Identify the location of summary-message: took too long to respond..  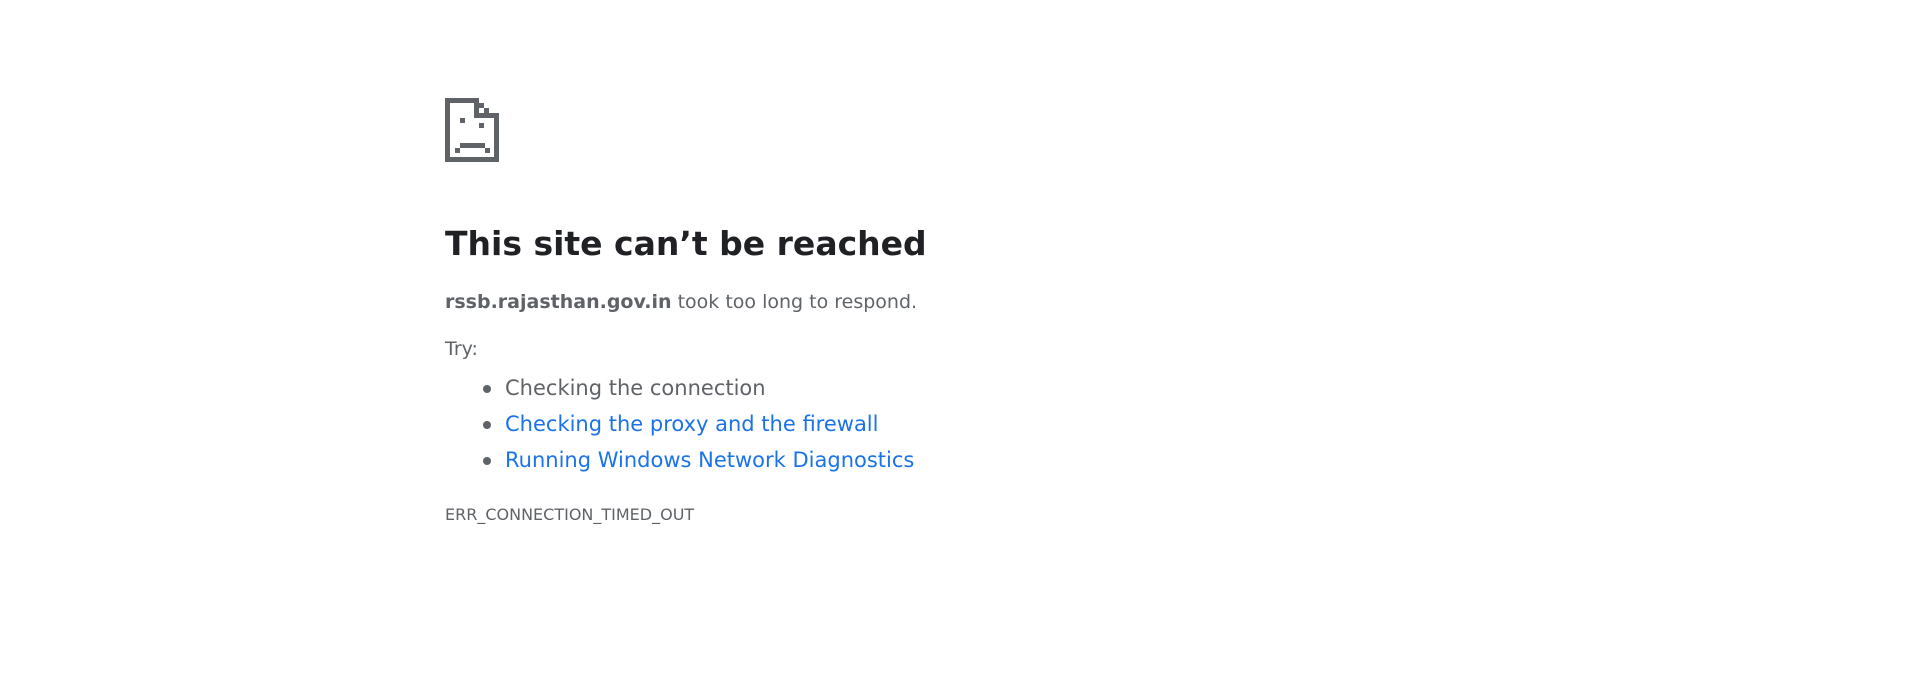
(794, 302).